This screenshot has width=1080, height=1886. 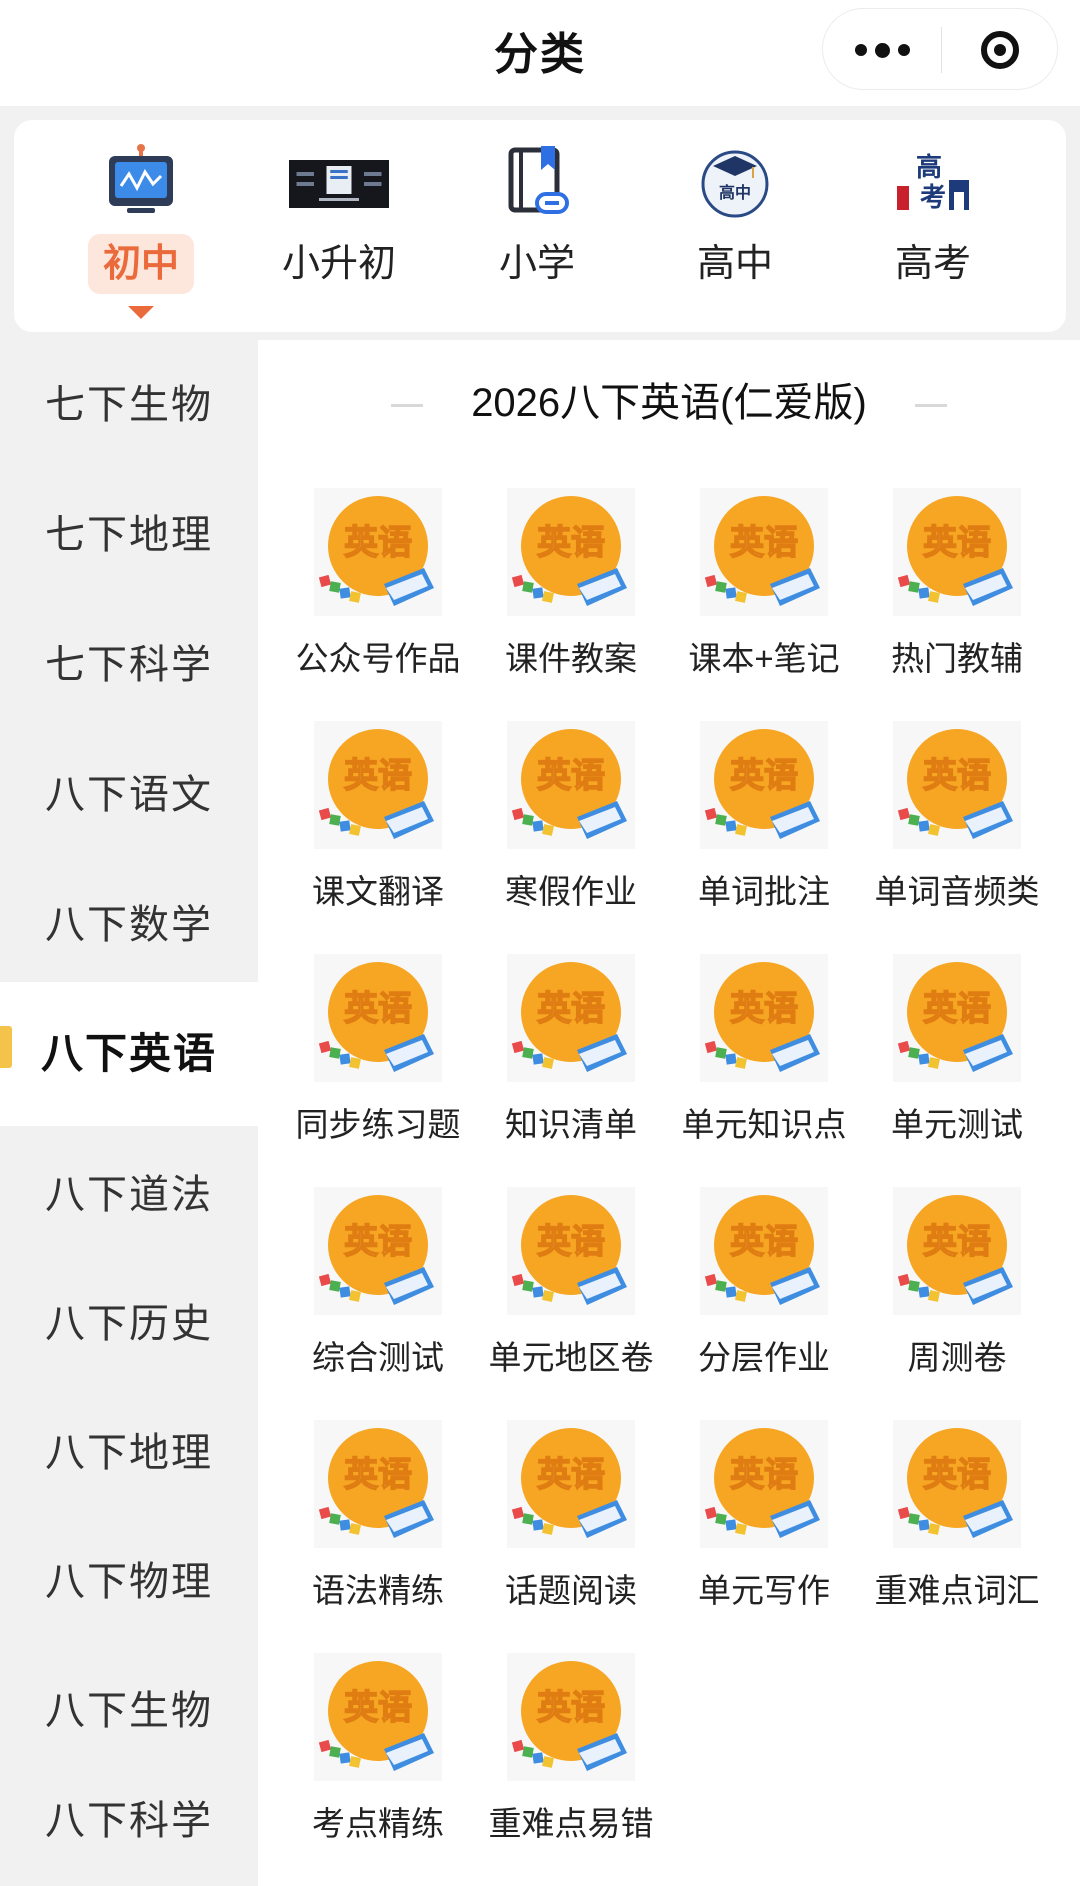 I want to click on close-button, so click(x=1000, y=50).